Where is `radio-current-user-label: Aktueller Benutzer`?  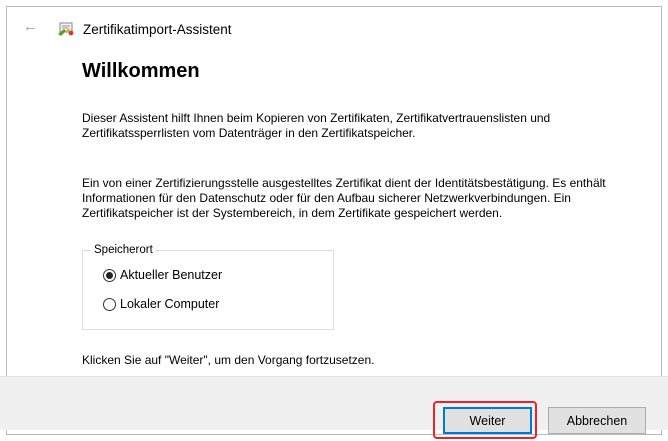
radio-current-user-label: Aktueller Benutzer is located at coordinates (171, 275).